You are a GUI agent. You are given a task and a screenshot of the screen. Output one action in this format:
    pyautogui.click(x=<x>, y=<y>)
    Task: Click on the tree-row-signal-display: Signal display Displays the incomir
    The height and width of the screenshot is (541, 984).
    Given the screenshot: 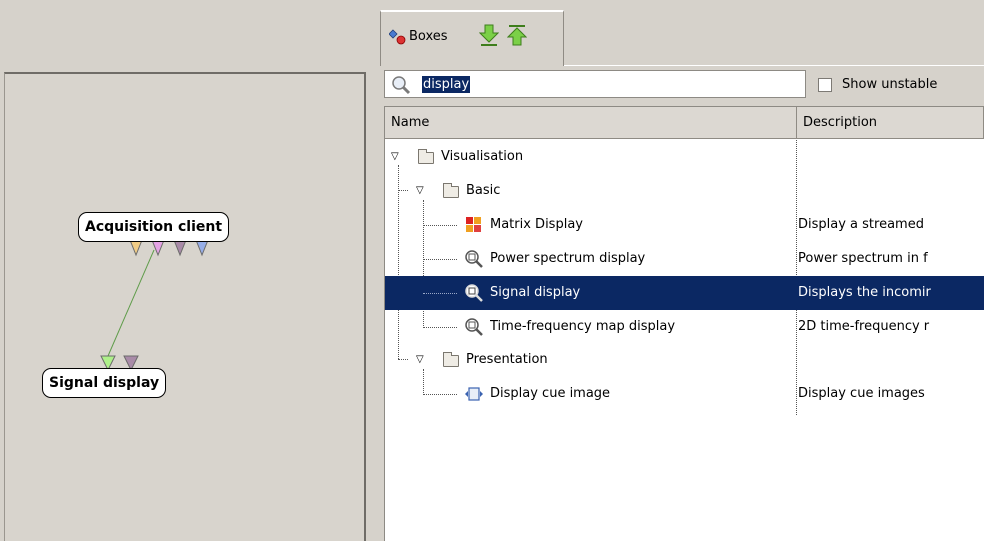 What is the action you would take?
    pyautogui.click(x=684, y=293)
    